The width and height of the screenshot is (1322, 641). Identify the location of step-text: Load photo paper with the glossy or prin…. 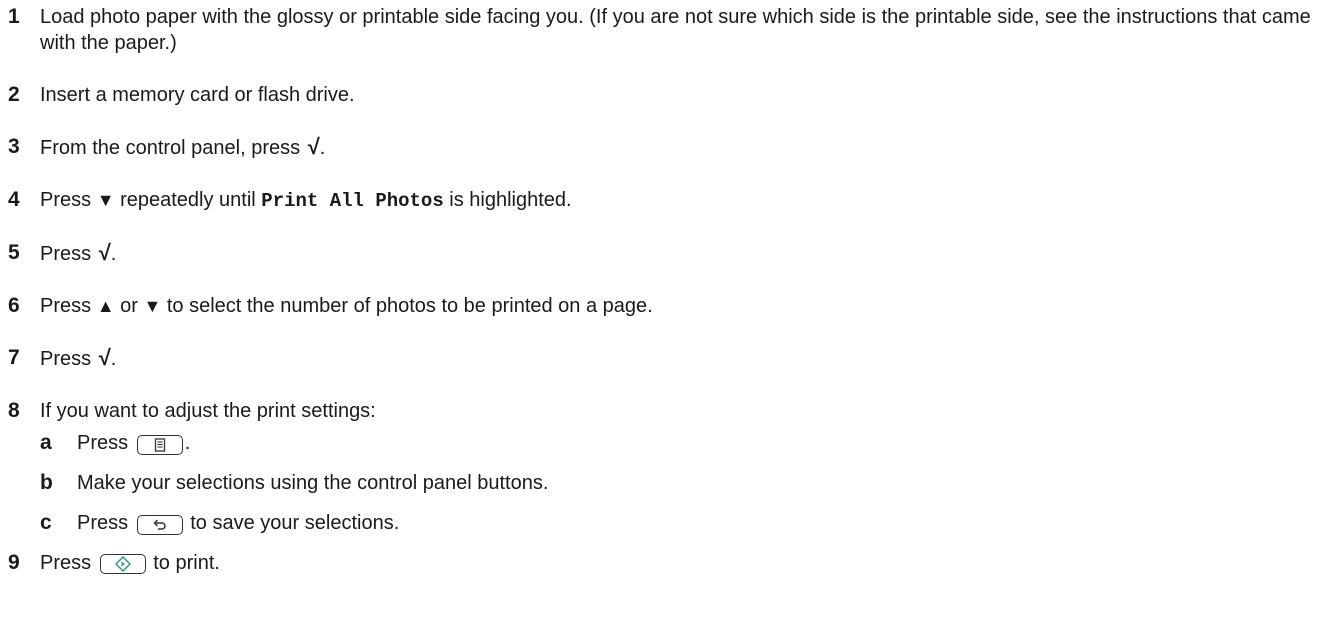
(675, 30).